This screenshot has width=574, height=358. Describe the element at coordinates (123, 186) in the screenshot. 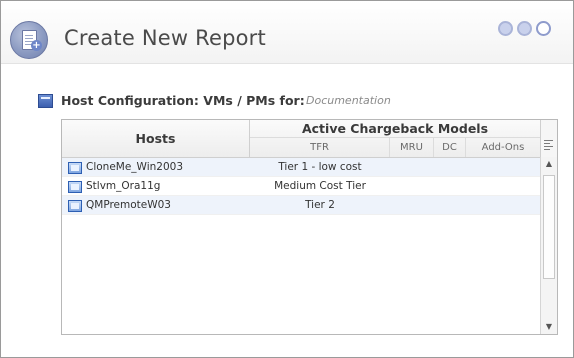

I see `host-name: Stlvm_Ora11g` at that location.